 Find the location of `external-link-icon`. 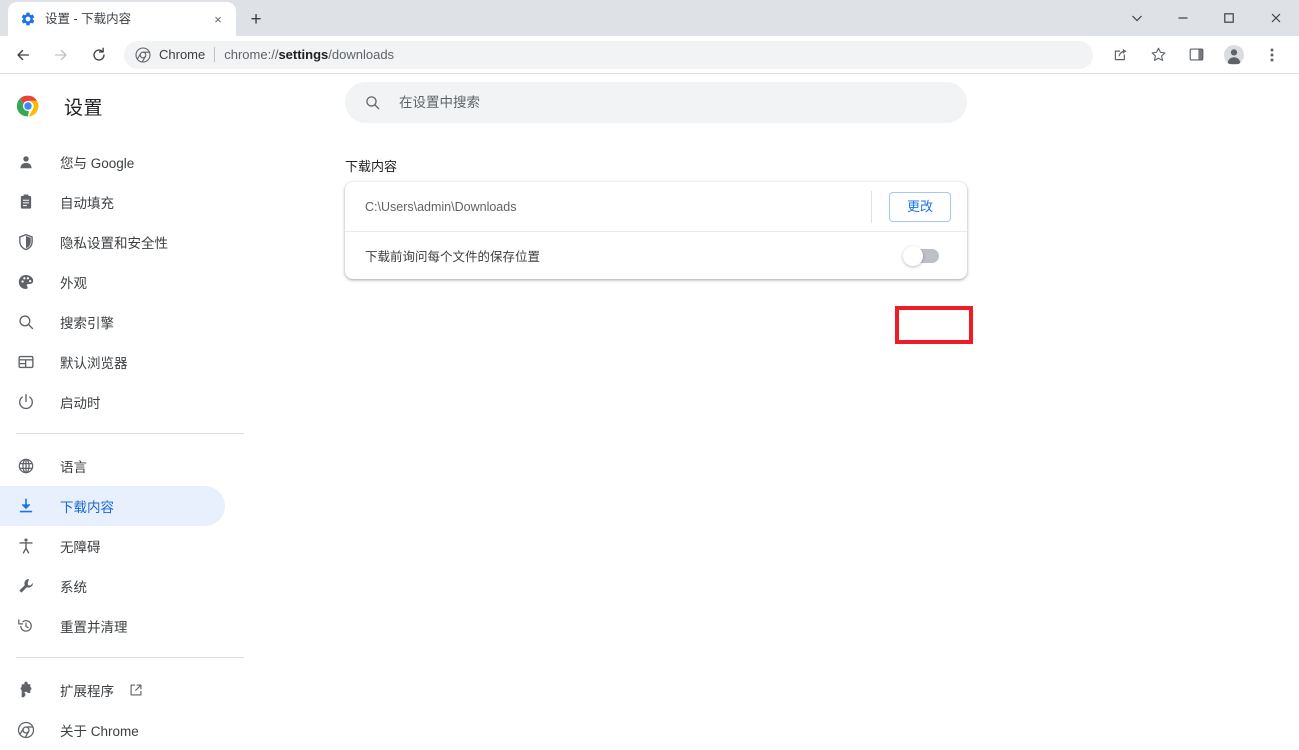

external-link-icon is located at coordinates (136, 690).